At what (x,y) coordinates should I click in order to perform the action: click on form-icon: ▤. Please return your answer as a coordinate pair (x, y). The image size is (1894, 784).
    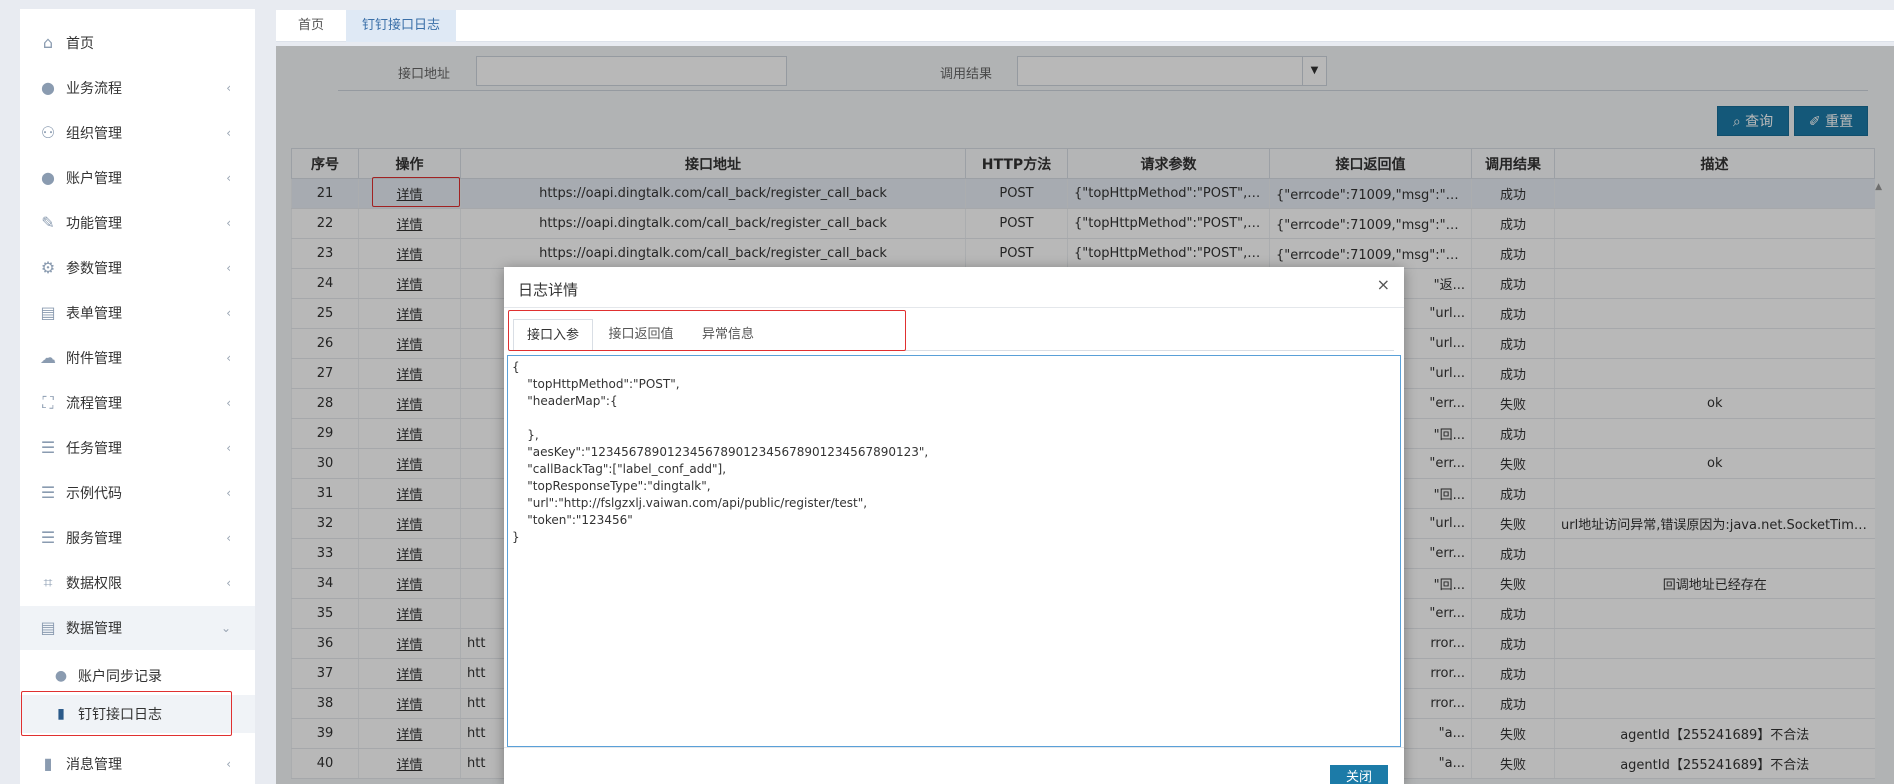
    Looking at the image, I should click on (48, 312).